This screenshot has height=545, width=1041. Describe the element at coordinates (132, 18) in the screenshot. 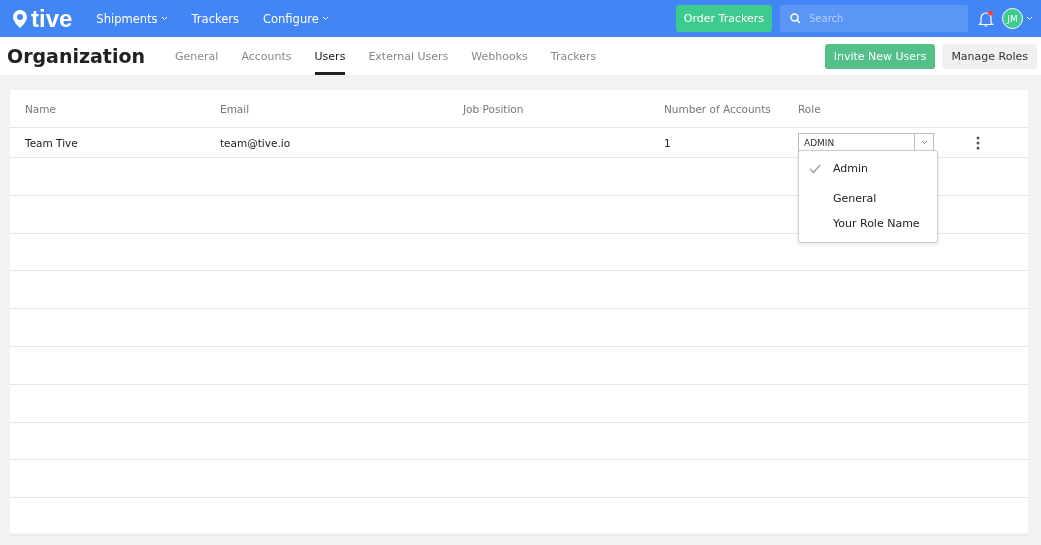

I see `nav-link: Shipments` at that location.